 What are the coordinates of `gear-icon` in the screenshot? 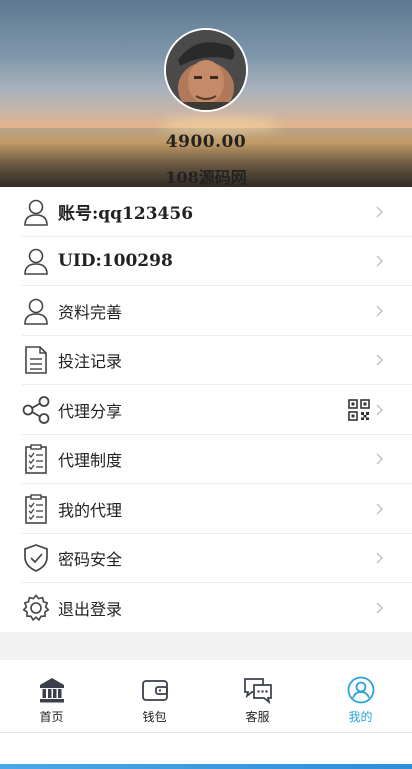 It's located at (36, 608).